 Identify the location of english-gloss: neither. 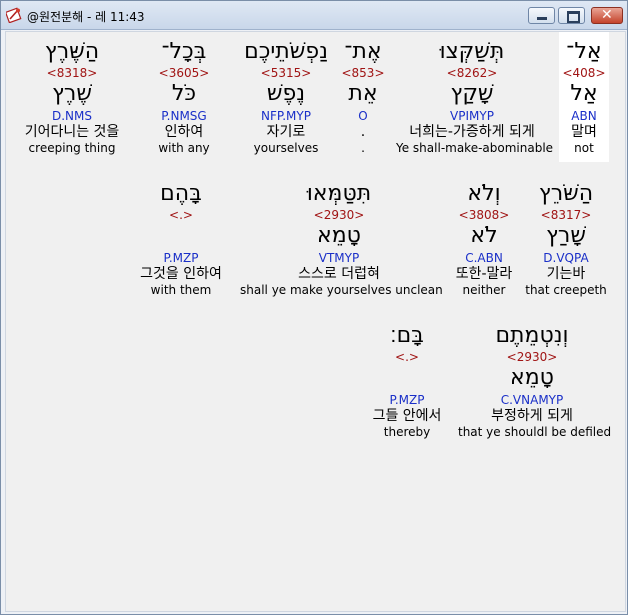
(484, 290).